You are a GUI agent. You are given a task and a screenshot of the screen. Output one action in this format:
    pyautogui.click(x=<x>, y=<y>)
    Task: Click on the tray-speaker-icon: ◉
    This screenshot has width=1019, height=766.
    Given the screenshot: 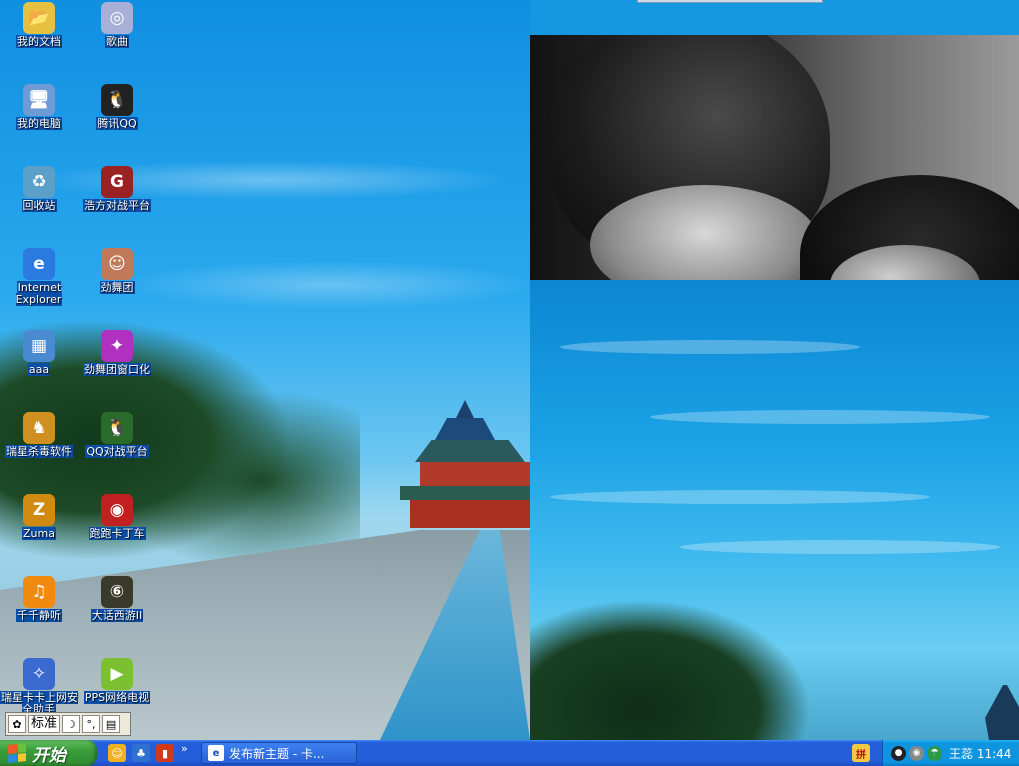 What is the action you would take?
    pyautogui.click(x=916, y=753)
    